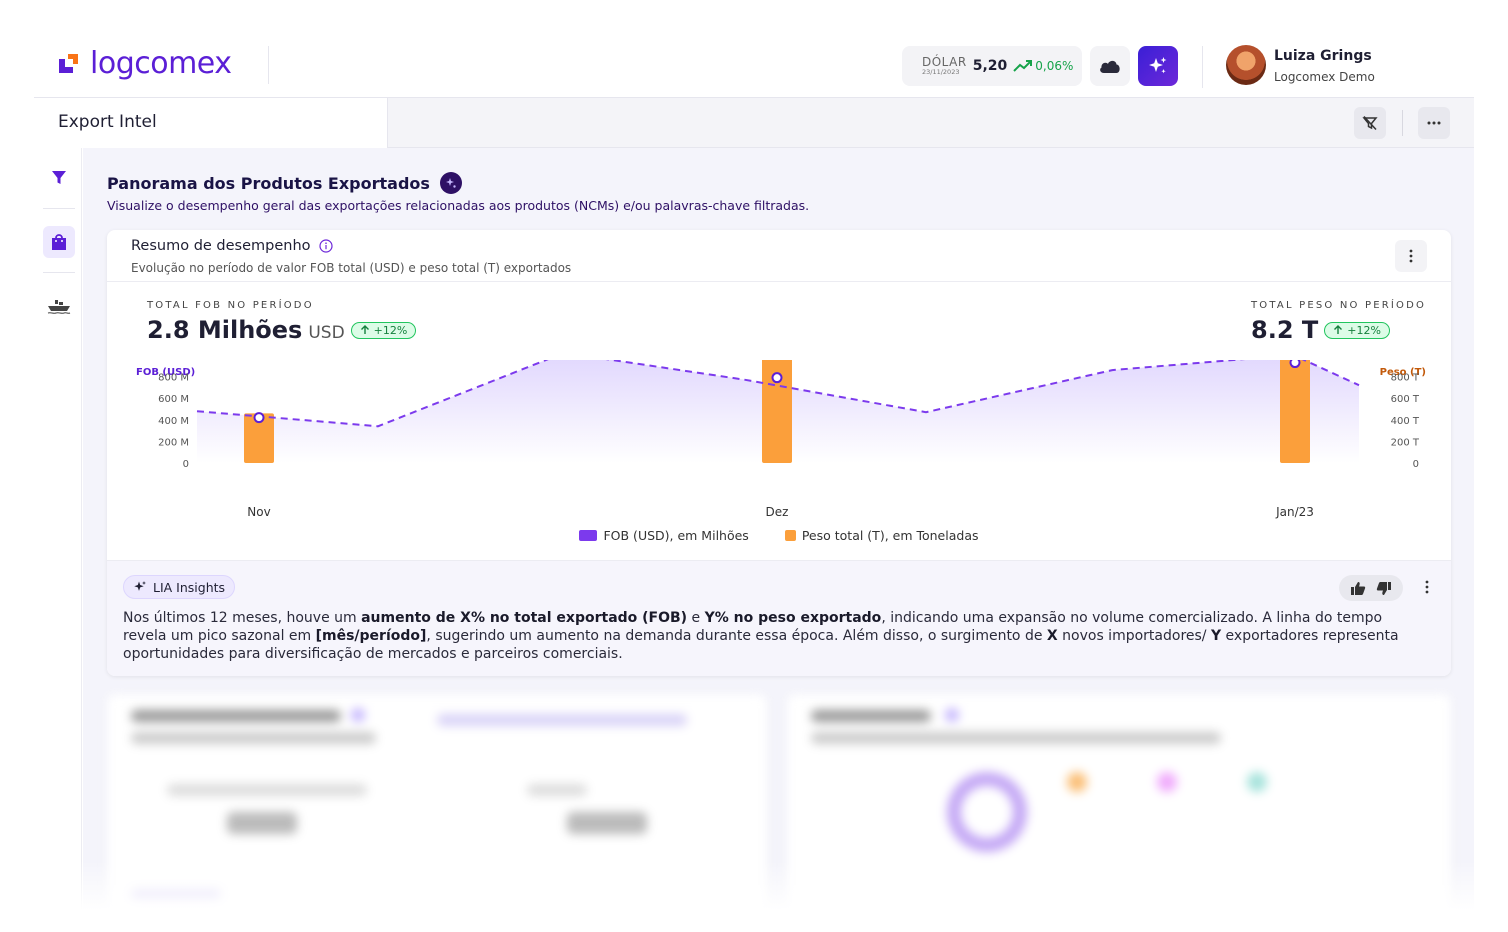 The height and width of the screenshot is (932, 1508). What do you see at coordinates (58, 529) in the screenshot?
I see `side-rail` at bounding box center [58, 529].